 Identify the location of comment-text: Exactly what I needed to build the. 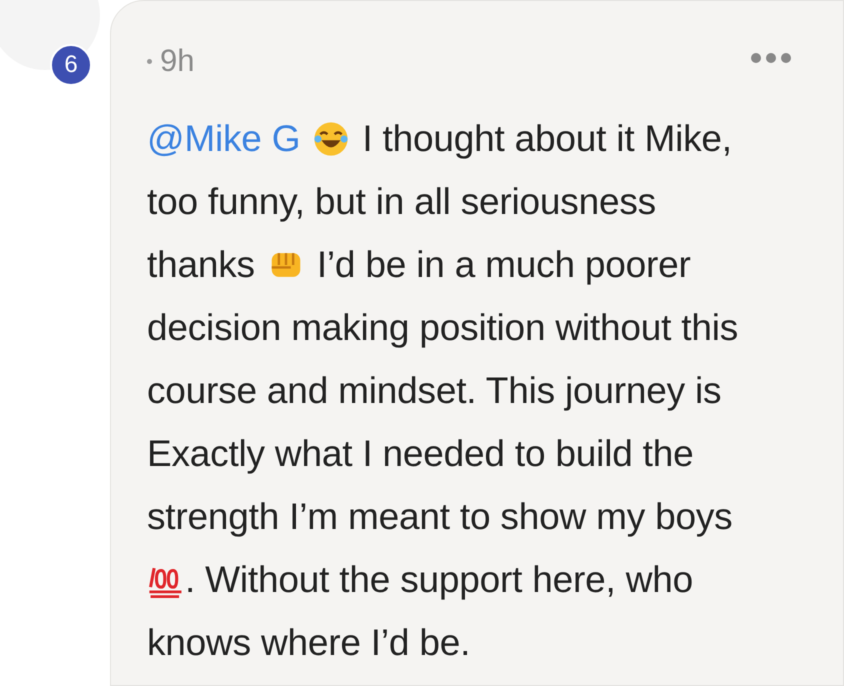
(420, 453).